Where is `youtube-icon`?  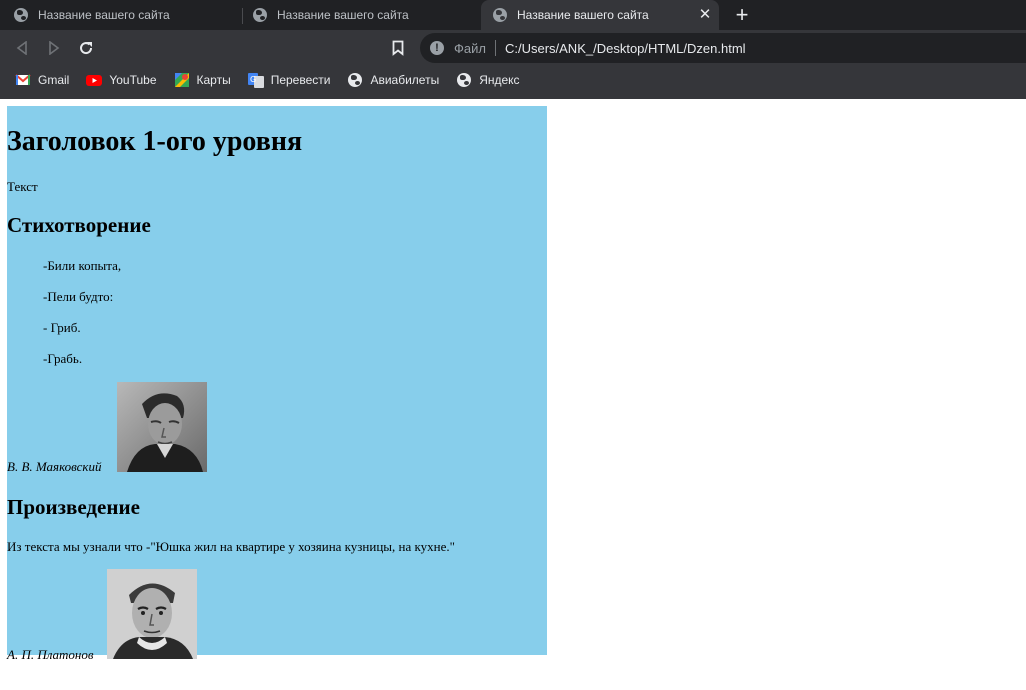
youtube-icon is located at coordinates (94, 80).